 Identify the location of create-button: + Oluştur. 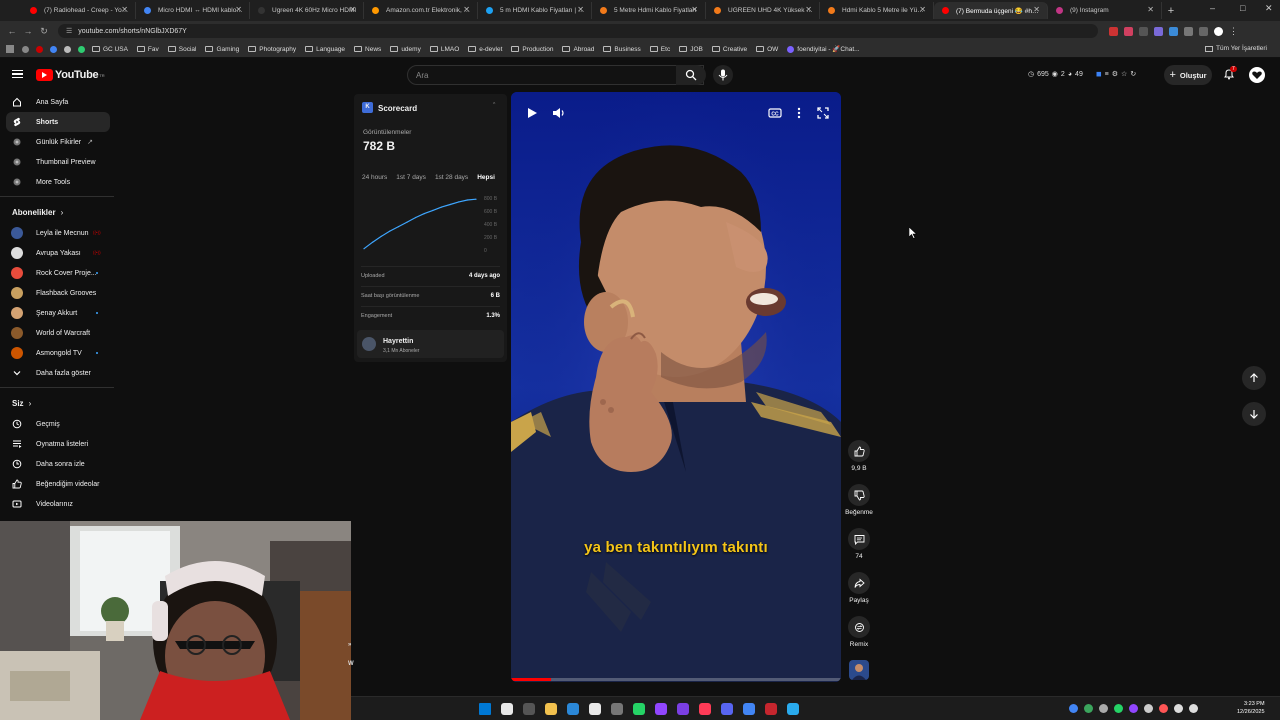
(1188, 75).